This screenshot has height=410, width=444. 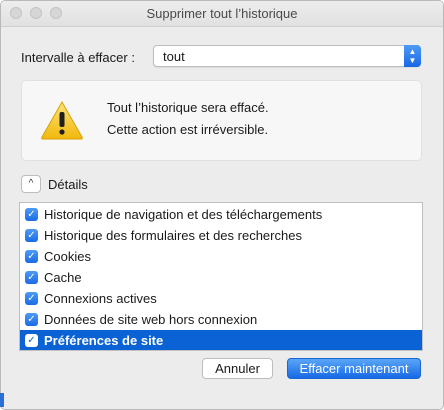 What do you see at coordinates (151, 319) in the screenshot?
I see `list-item-label: Données de site web hors connexion` at bounding box center [151, 319].